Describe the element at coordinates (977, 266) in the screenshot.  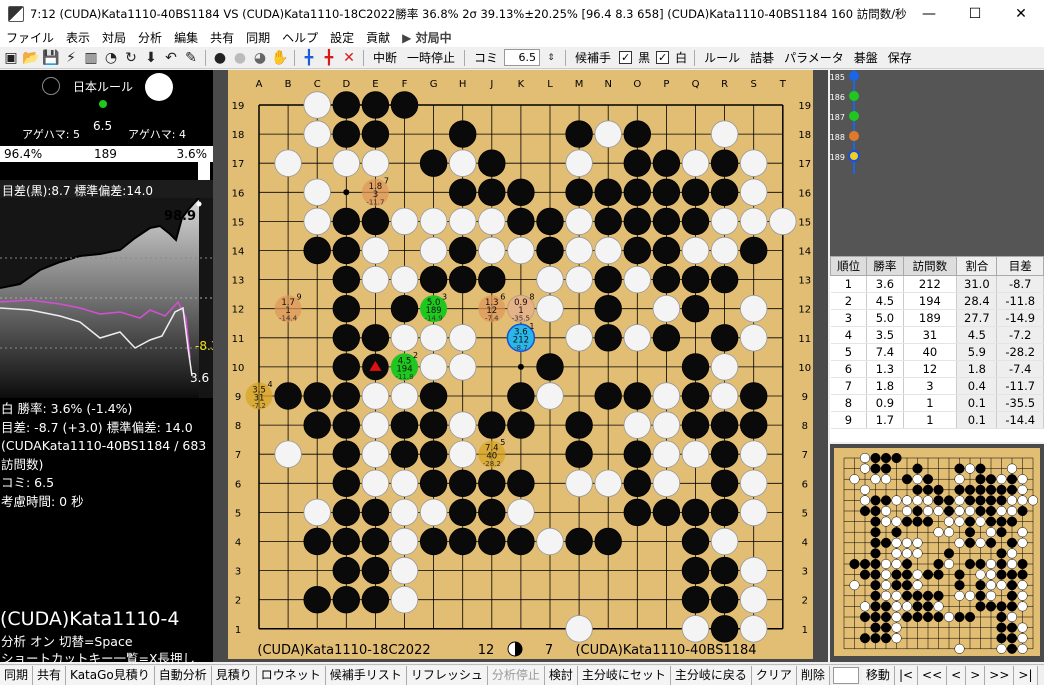
I see `header-ratio: 割合` at that location.